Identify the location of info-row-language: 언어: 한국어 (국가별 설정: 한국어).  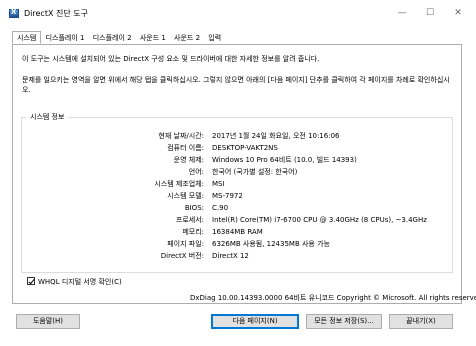
(238, 172).